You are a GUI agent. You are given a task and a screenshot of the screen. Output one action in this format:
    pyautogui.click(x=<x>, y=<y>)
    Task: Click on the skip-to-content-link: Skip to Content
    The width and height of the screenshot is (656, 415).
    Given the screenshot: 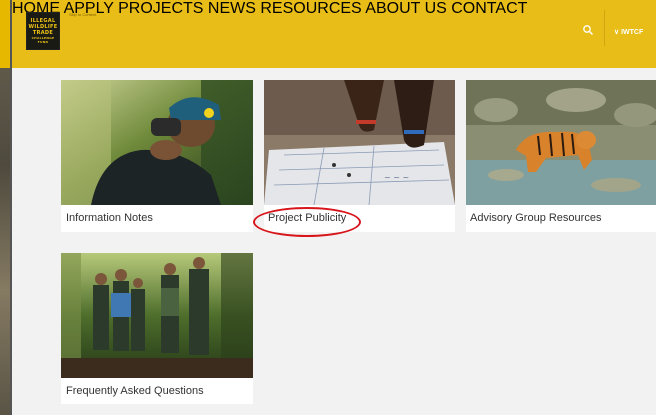 What is the action you would take?
    pyautogui.click(x=82, y=14)
    